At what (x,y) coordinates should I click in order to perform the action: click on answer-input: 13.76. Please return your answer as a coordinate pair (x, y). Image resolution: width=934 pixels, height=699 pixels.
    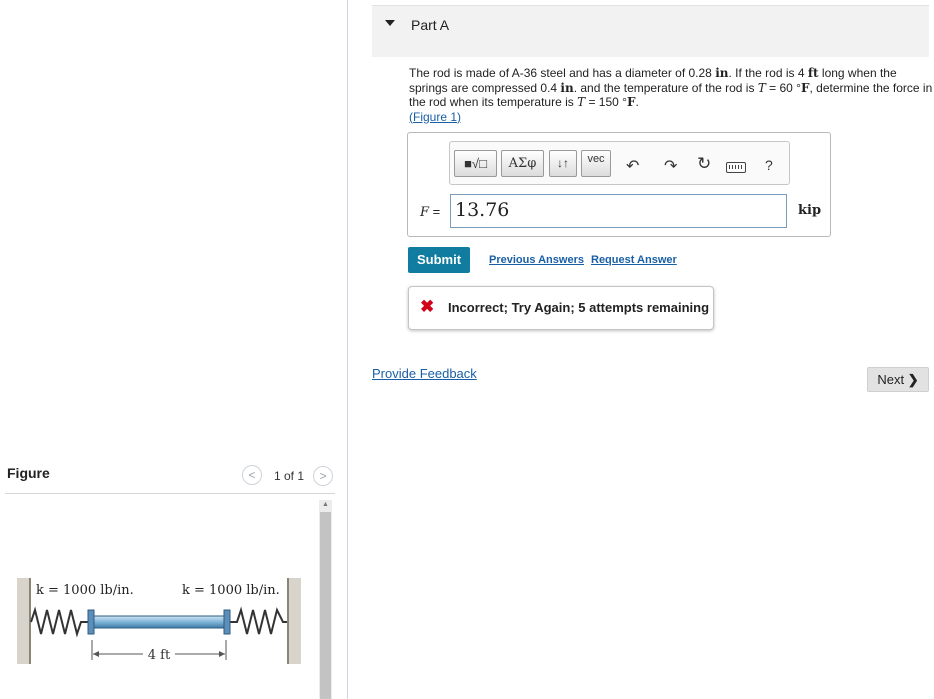
    Looking at the image, I should click on (618, 211).